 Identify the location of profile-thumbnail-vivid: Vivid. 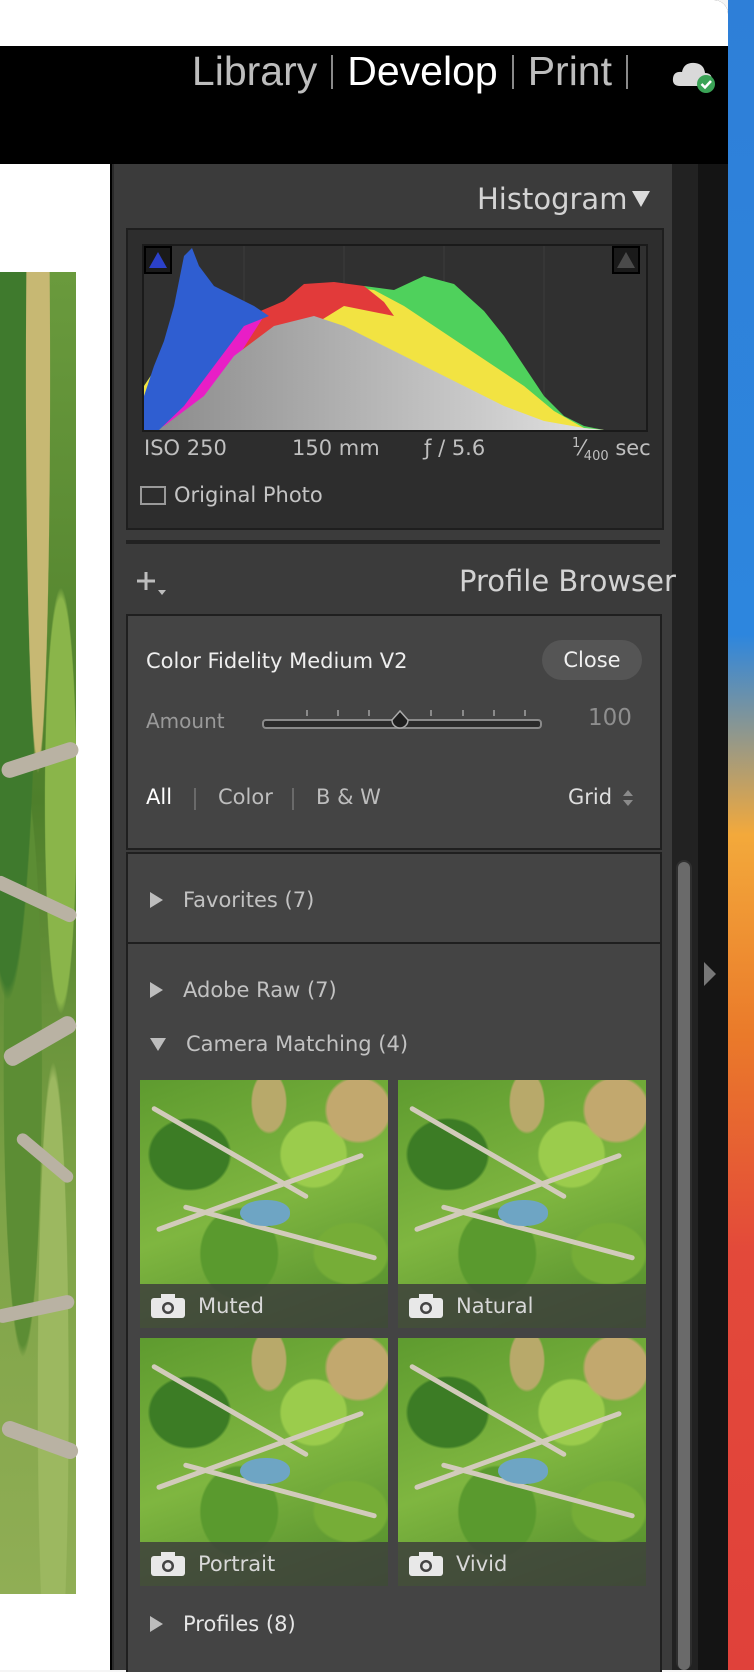
(522, 1462).